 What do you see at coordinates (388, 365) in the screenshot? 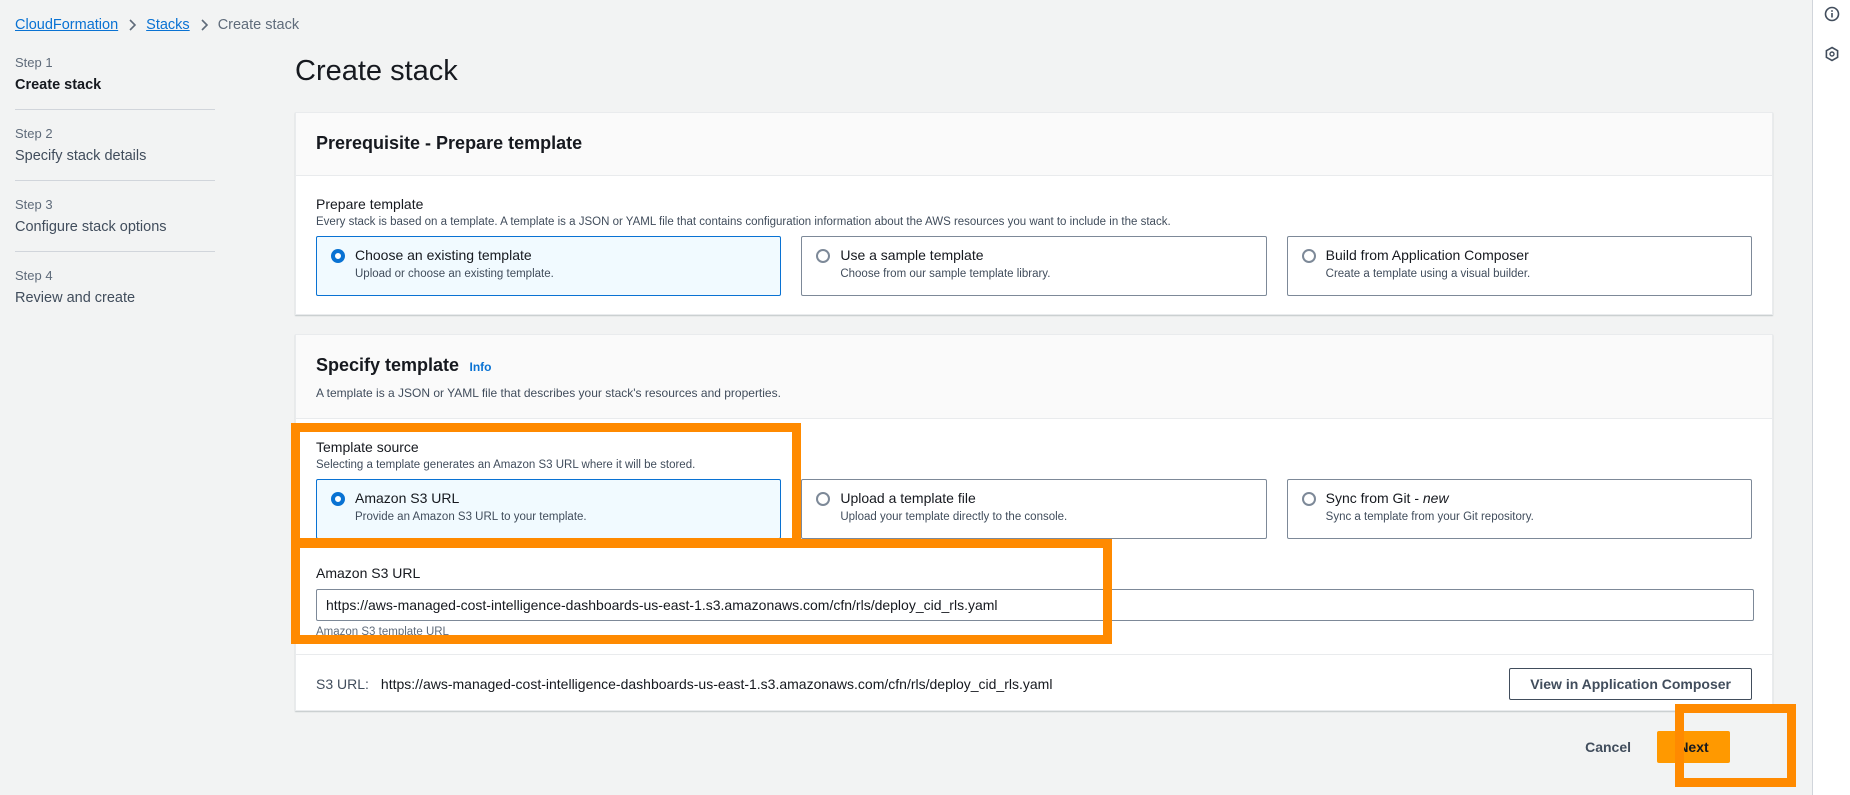
I see `specify-template-title: Specify template` at bounding box center [388, 365].